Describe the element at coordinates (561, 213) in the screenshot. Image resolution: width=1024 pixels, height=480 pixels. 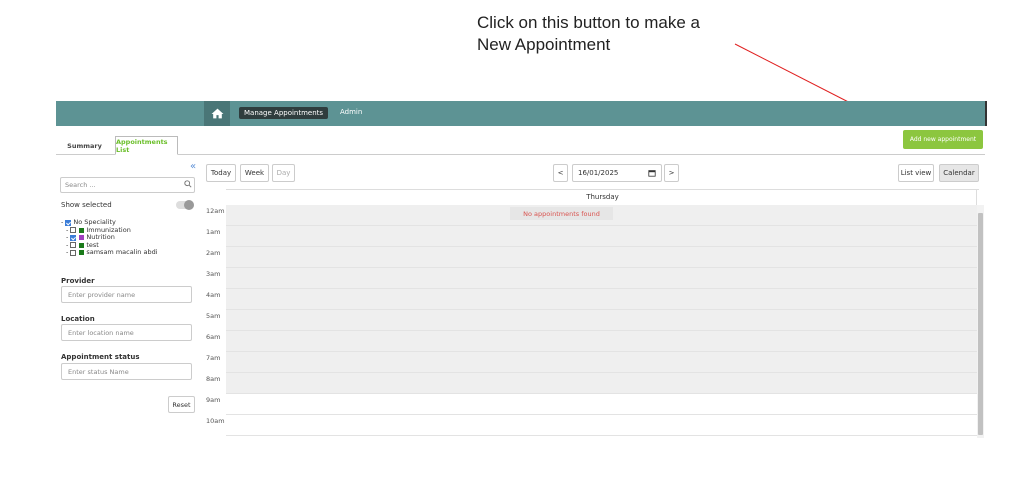
I see `no-appointments-message: No appointments found` at that location.